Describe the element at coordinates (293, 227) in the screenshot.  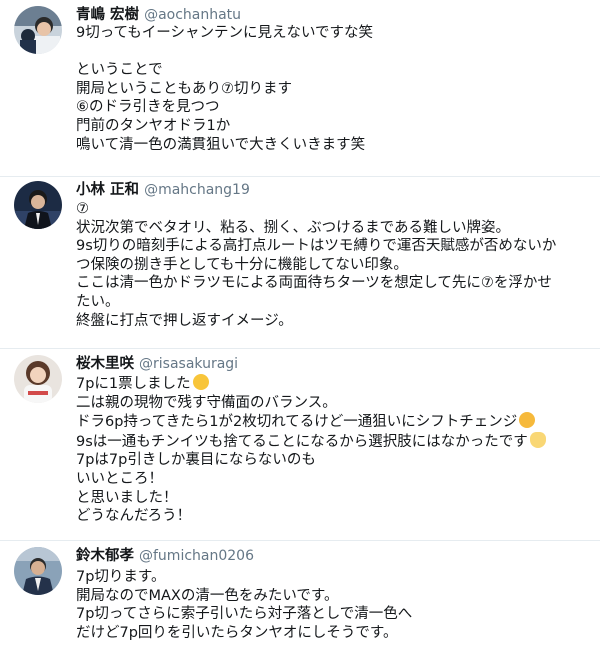
I see `tweet-line: 状況次第でベタオリ、粘る、捌く、ぶつけるまである難しい牌姿。` at that location.